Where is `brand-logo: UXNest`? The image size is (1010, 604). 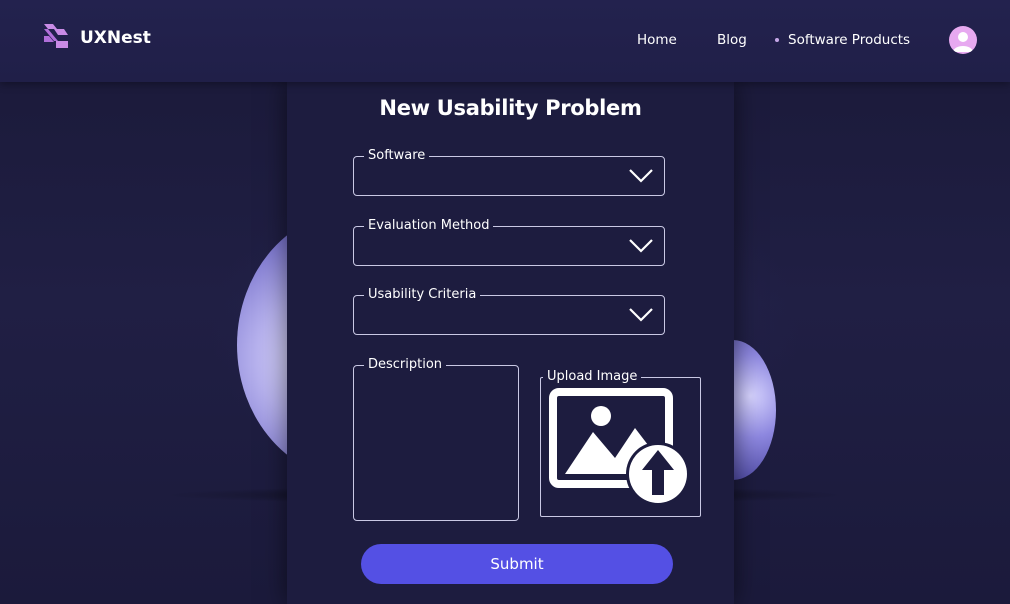
brand-logo: UXNest is located at coordinates (97, 38).